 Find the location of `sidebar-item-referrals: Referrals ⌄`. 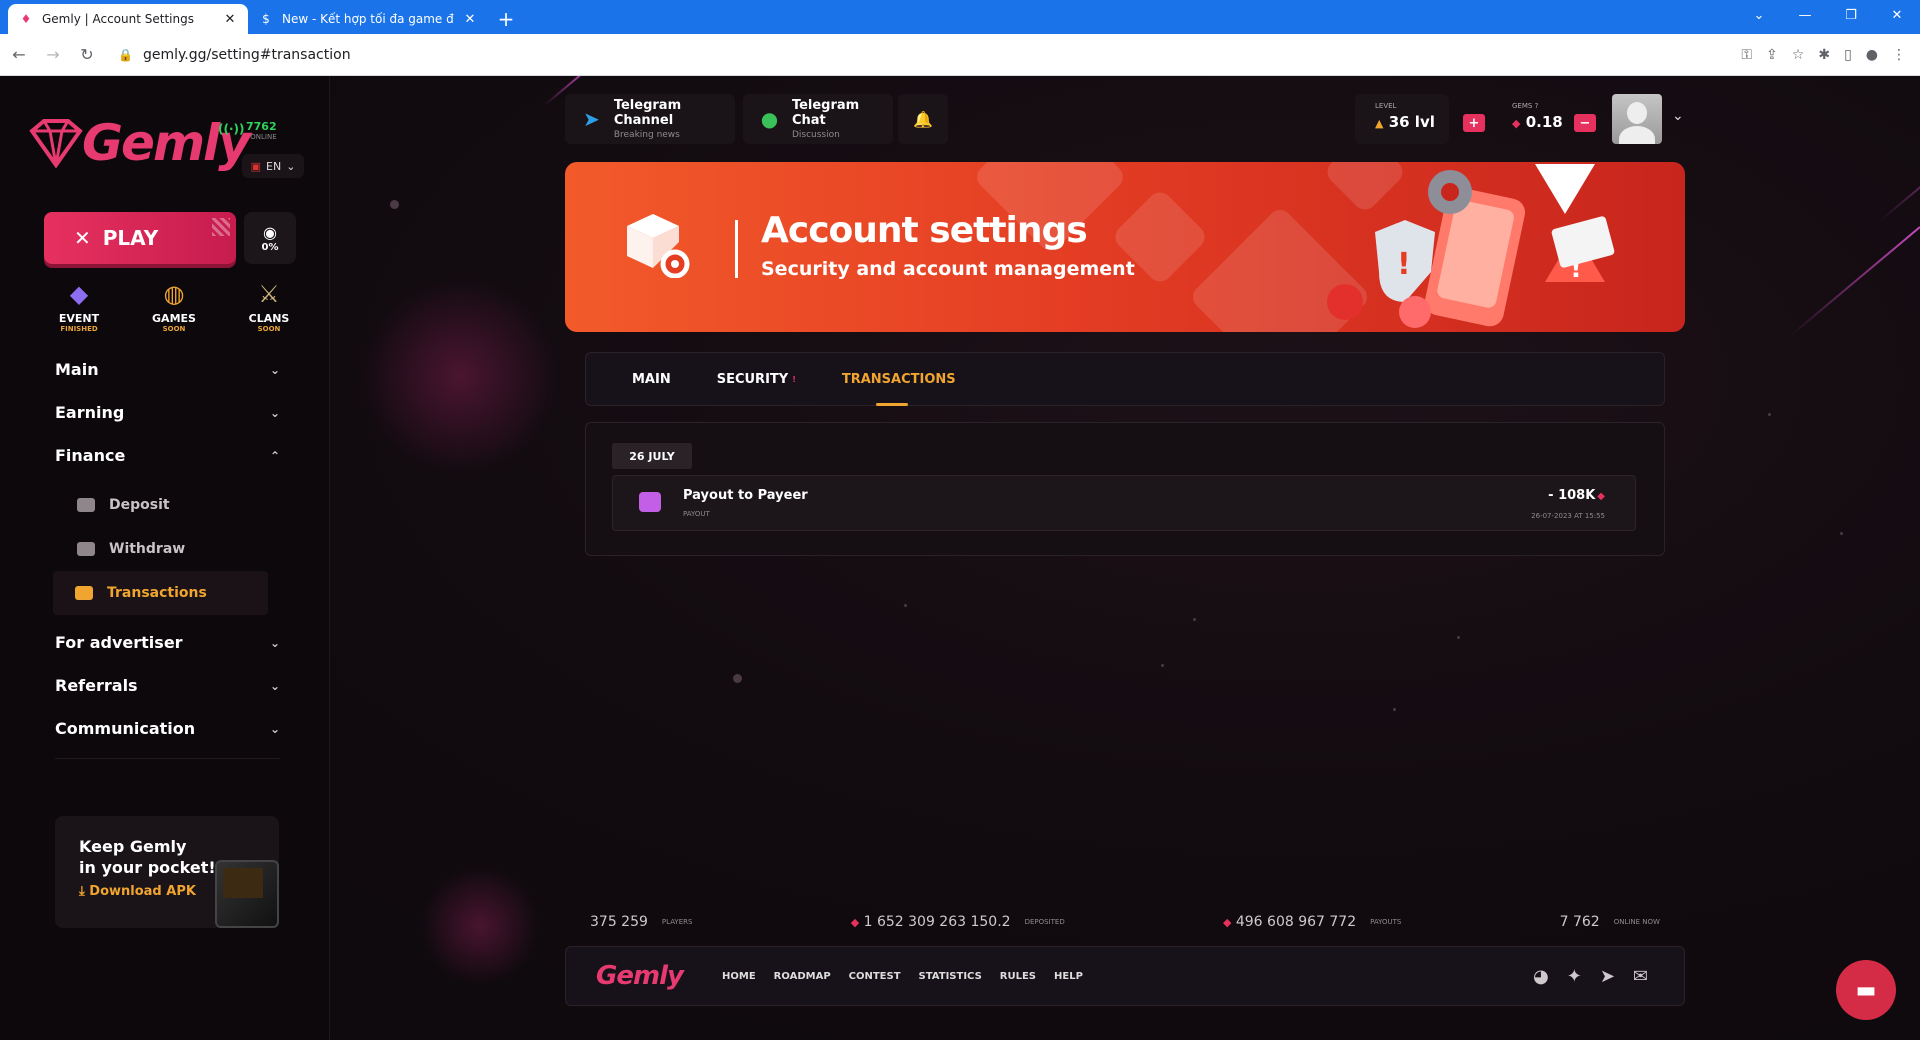

sidebar-item-referrals: Referrals ⌄ is located at coordinates (167, 685).